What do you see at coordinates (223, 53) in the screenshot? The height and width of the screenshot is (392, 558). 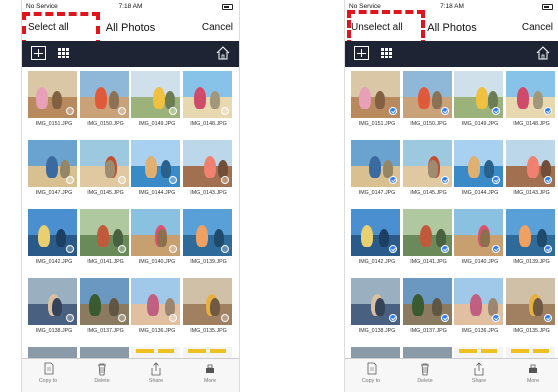 I see `home-icon` at bounding box center [223, 53].